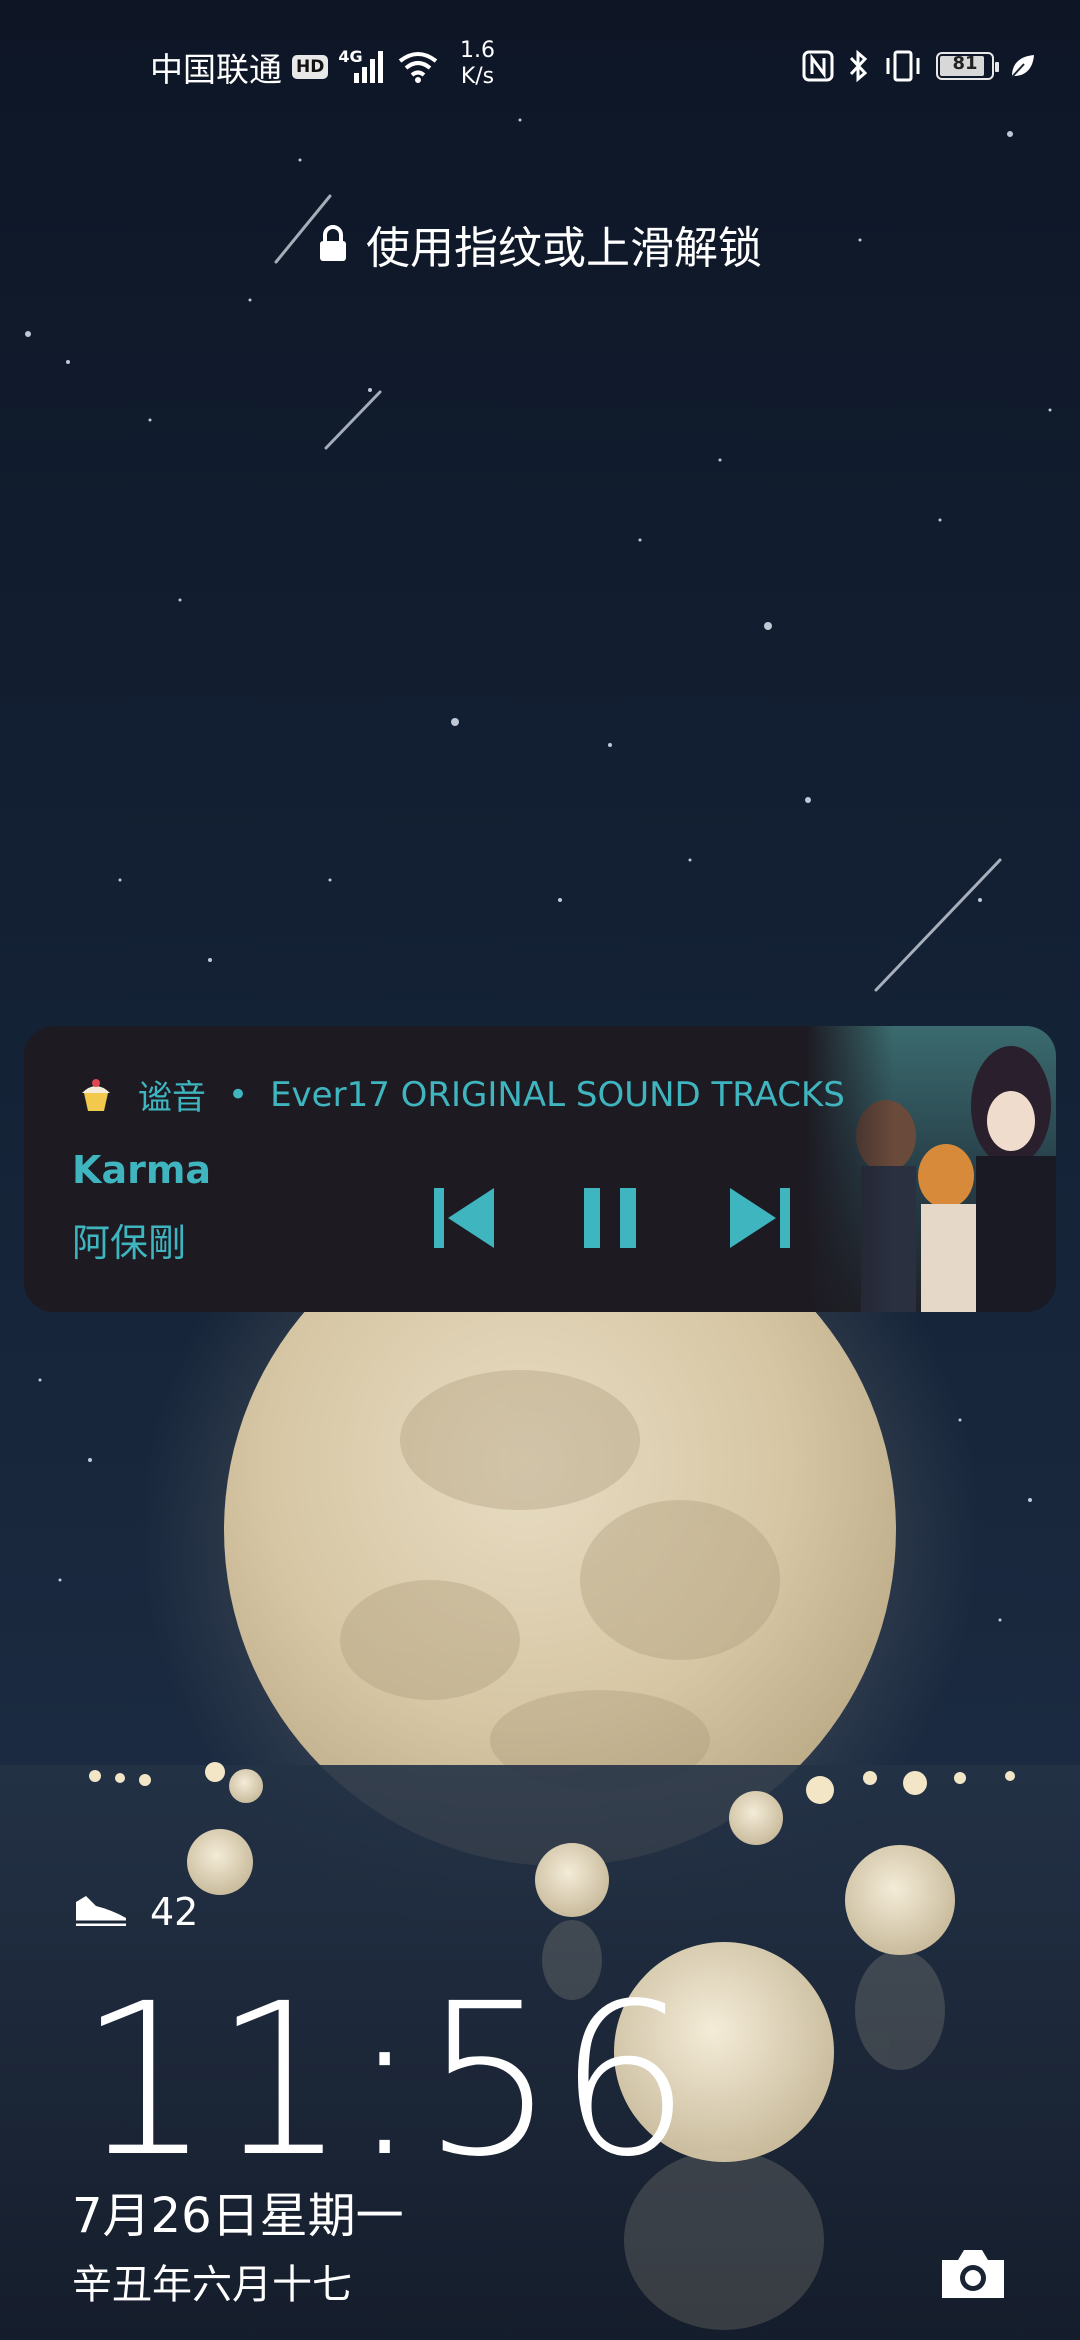 The width and height of the screenshot is (1080, 2340). What do you see at coordinates (362, 67) in the screenshot?
I see `signal-icon: 4G` at bounding box center [362, 67].